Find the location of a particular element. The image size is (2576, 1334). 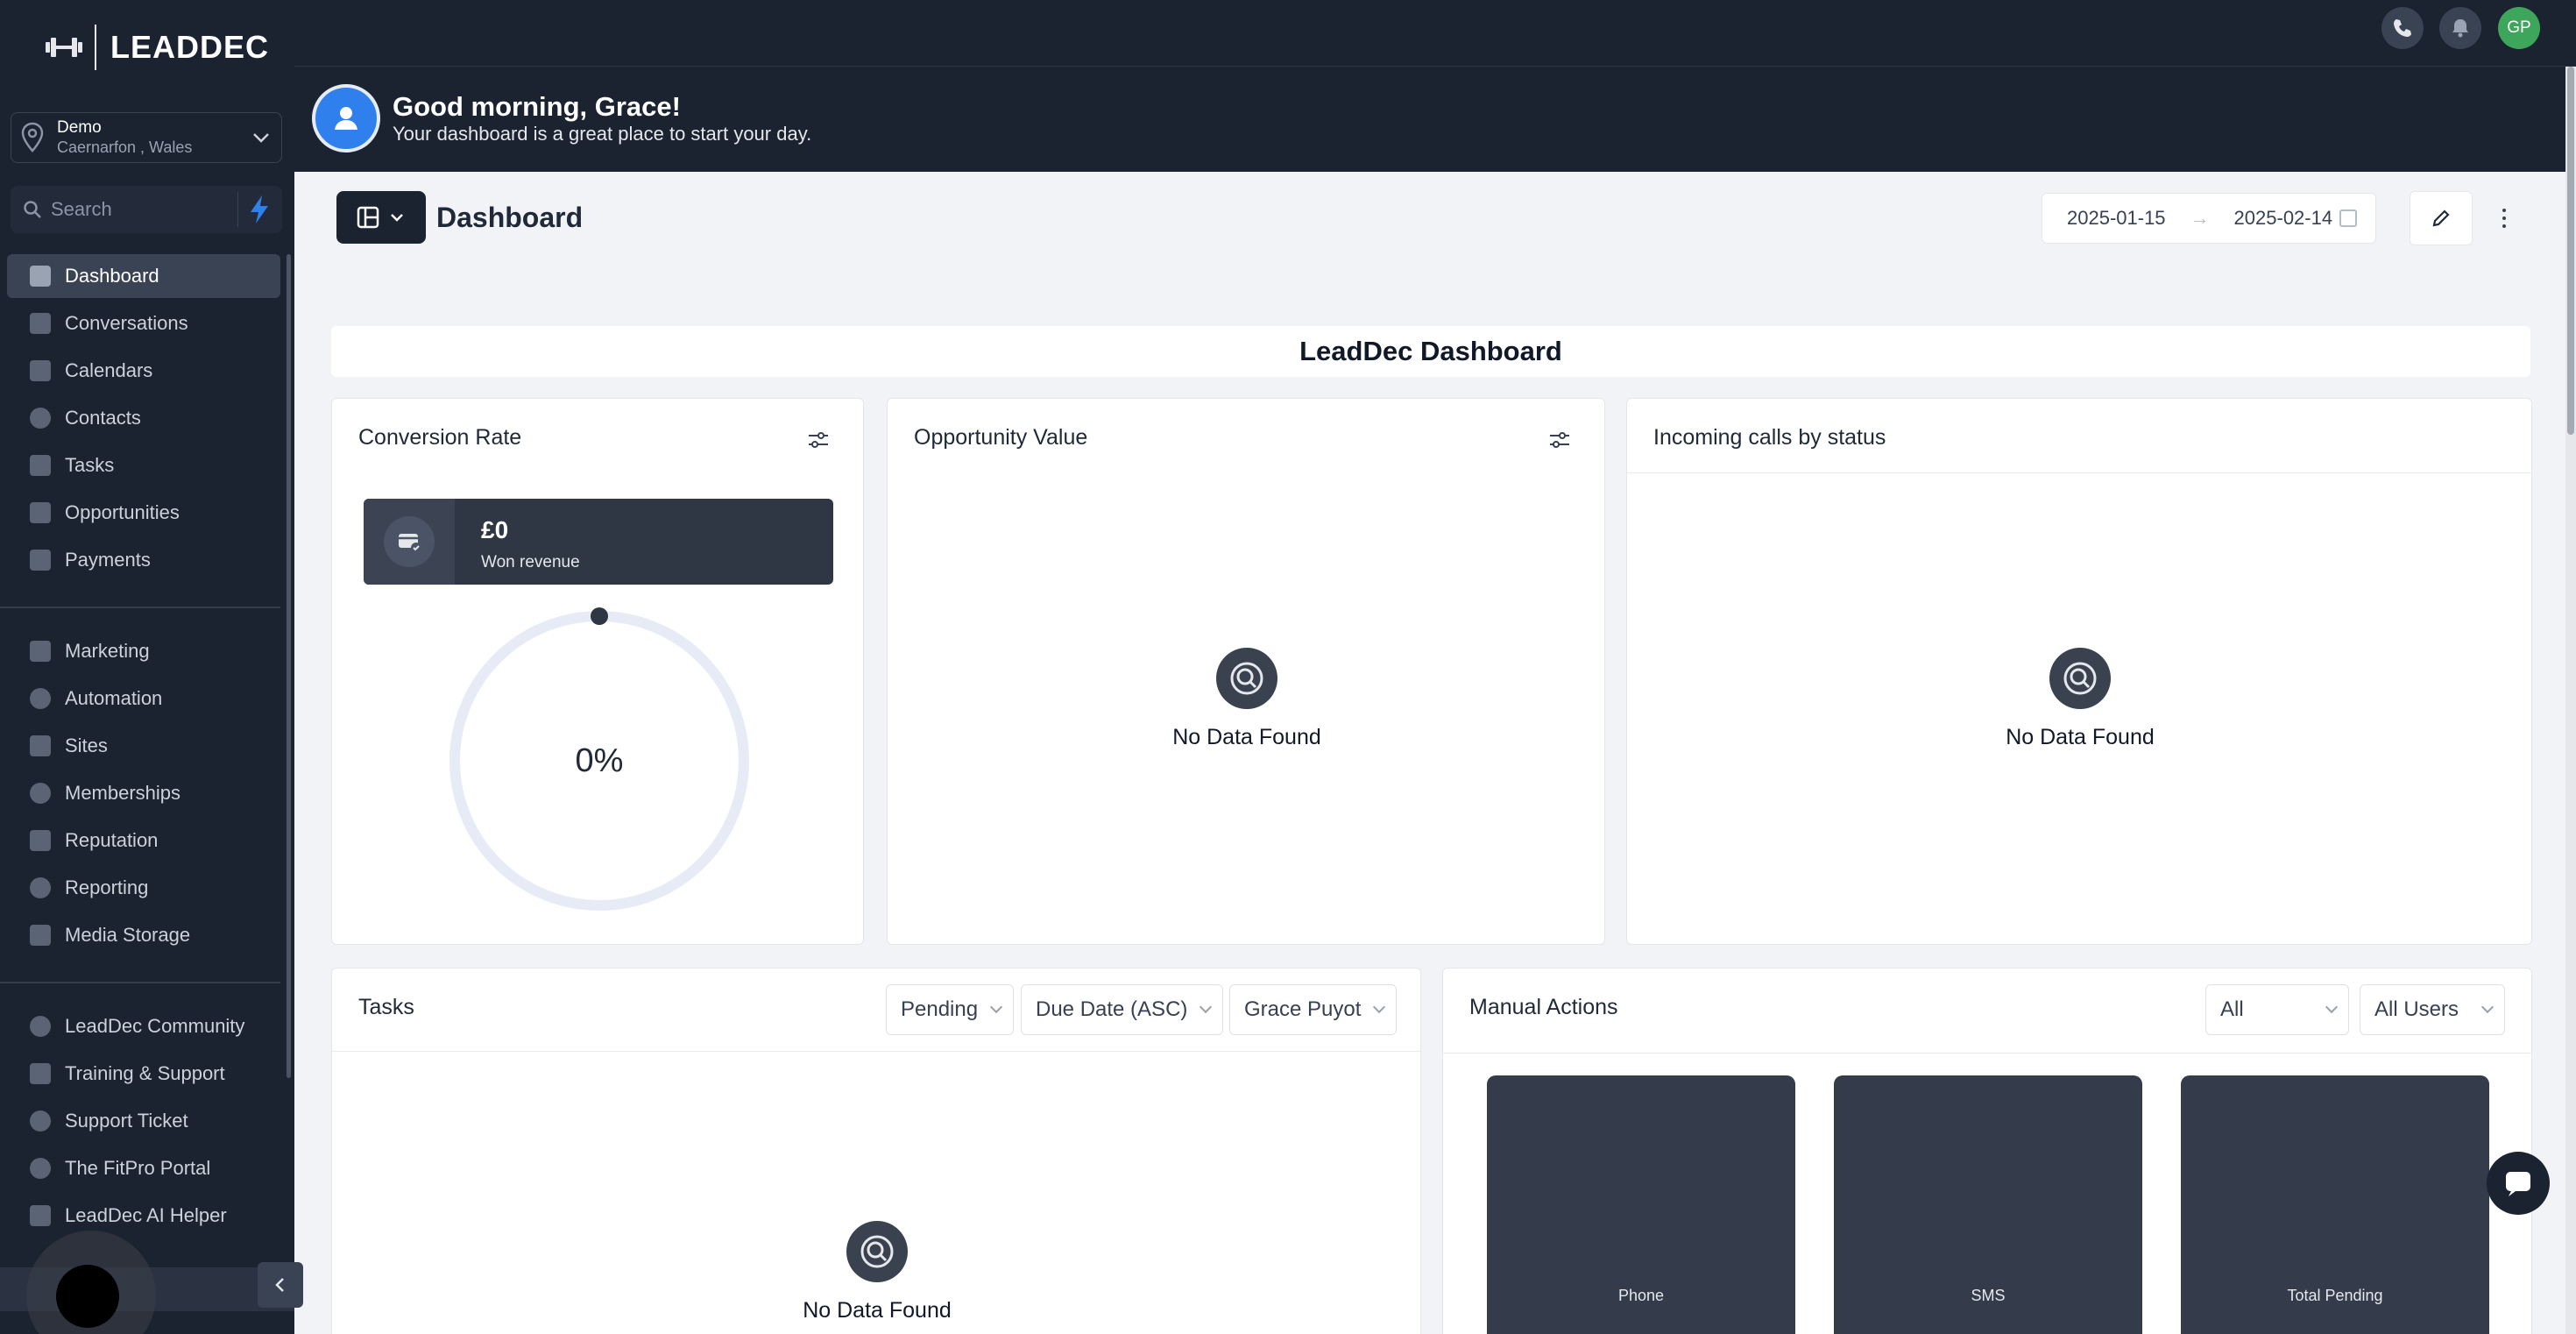

sidebar-item-contacts: Contacts is located at coordinates (143, 418).